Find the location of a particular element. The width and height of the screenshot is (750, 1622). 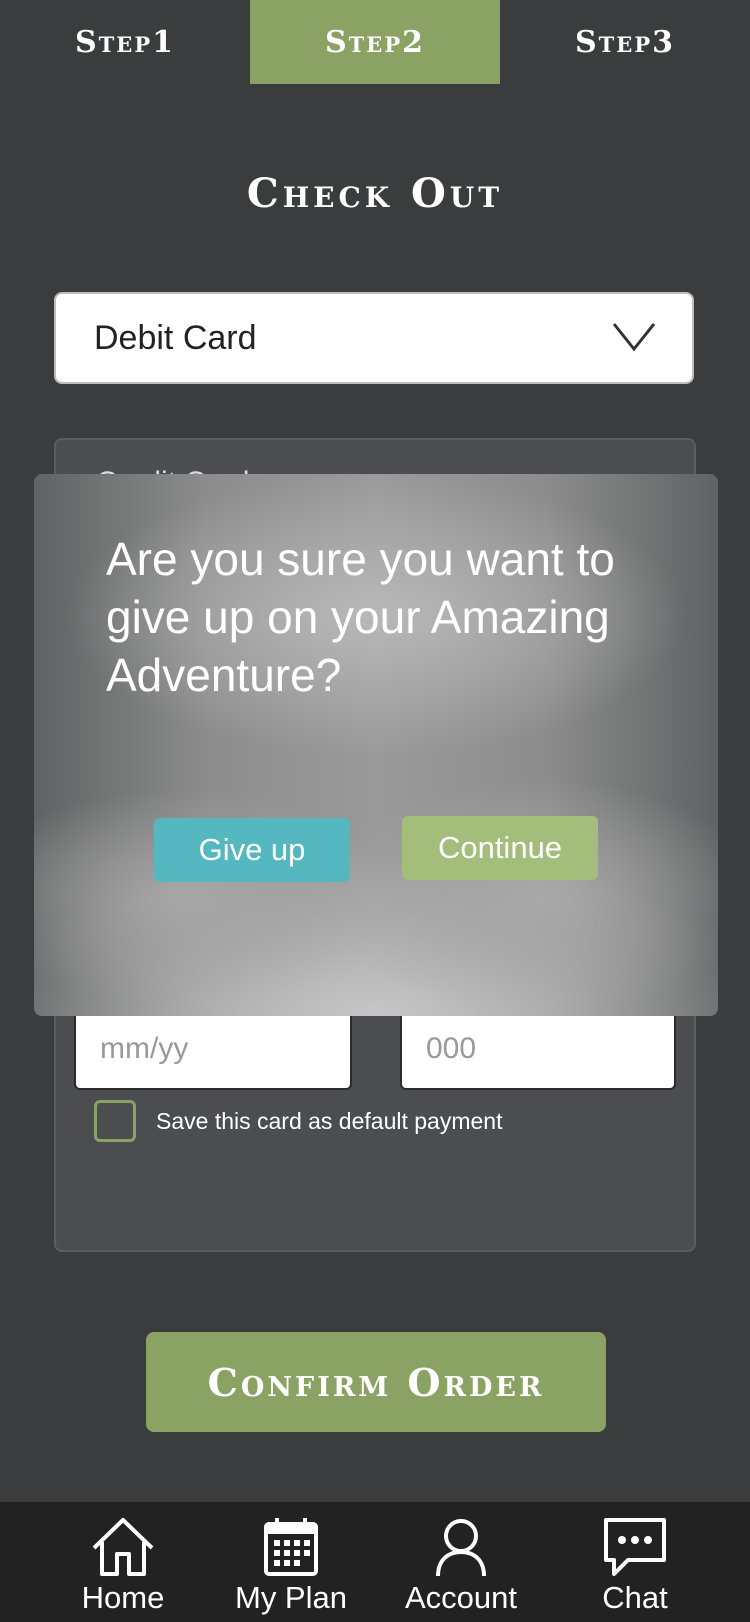

tab-my-plan-label: My Plan is located at coordinates (291, 1597).